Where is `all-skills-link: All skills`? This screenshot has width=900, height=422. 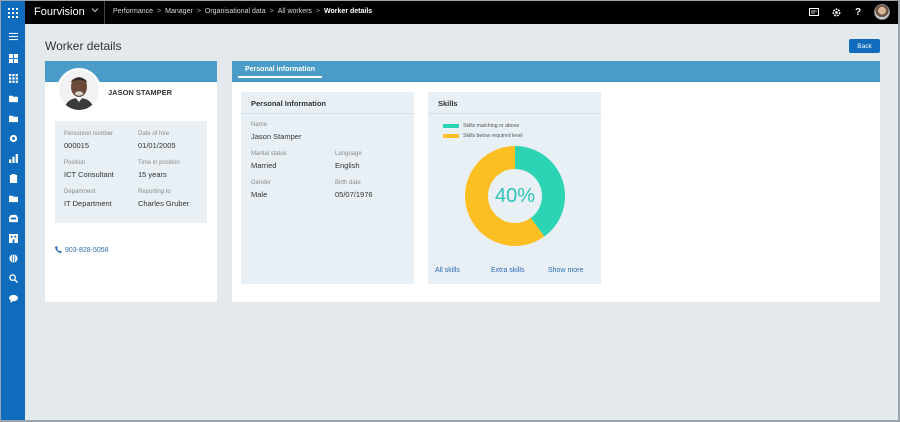
all-skills-link: All skills is located at coordinates (447, 270).